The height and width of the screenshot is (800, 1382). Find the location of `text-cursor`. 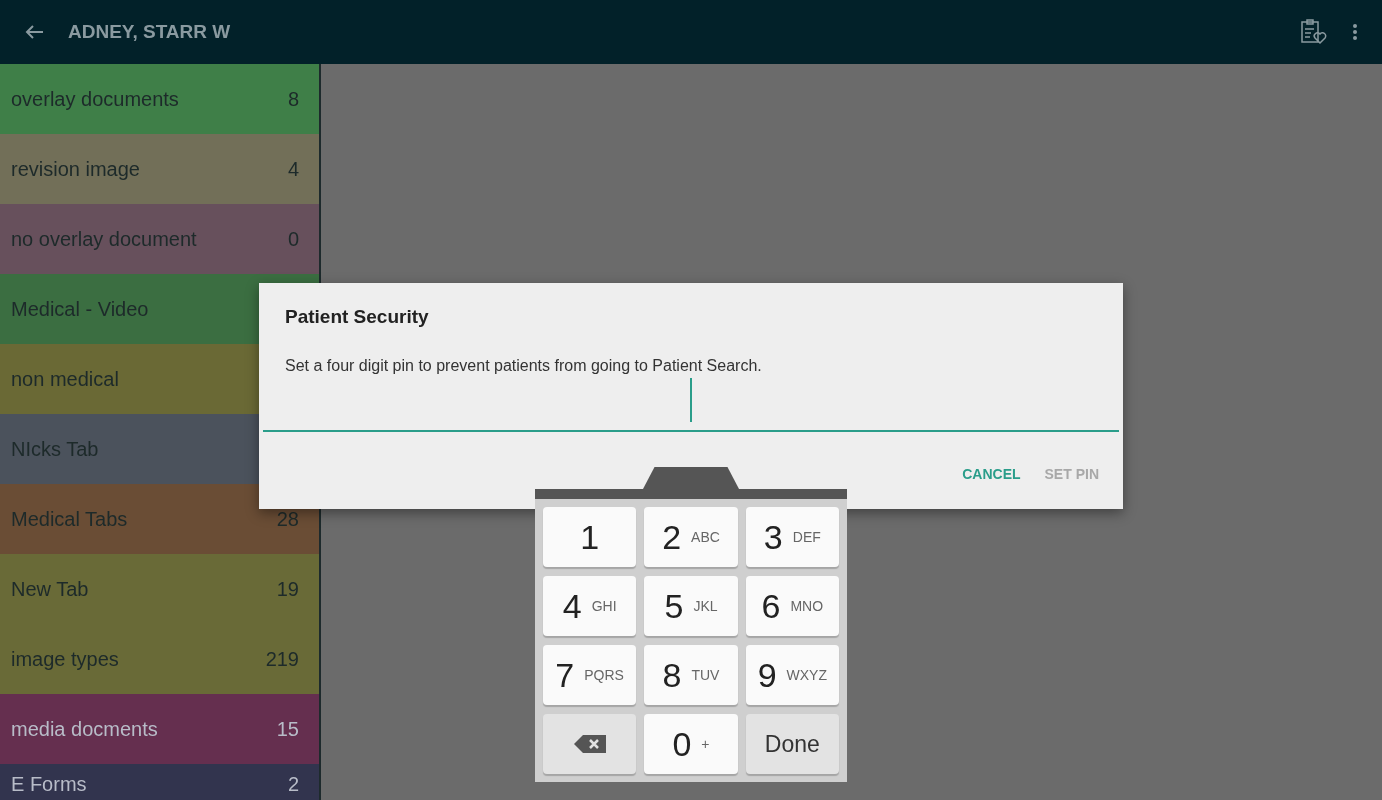

text-cursor is located at coordinates (691, 399).